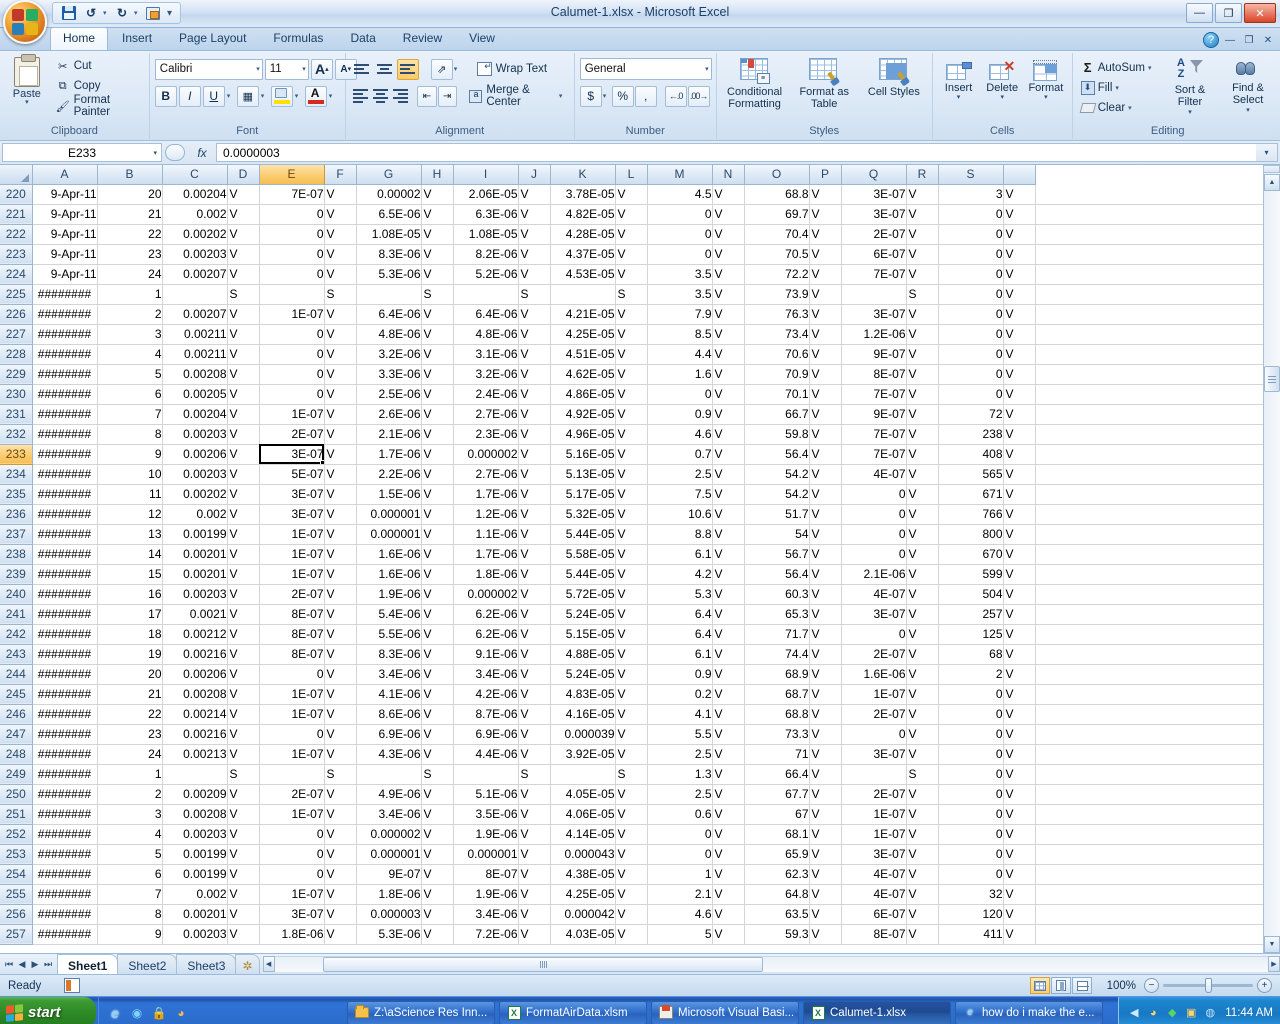  I want to click on cell-P229: V, so click(825, 374).